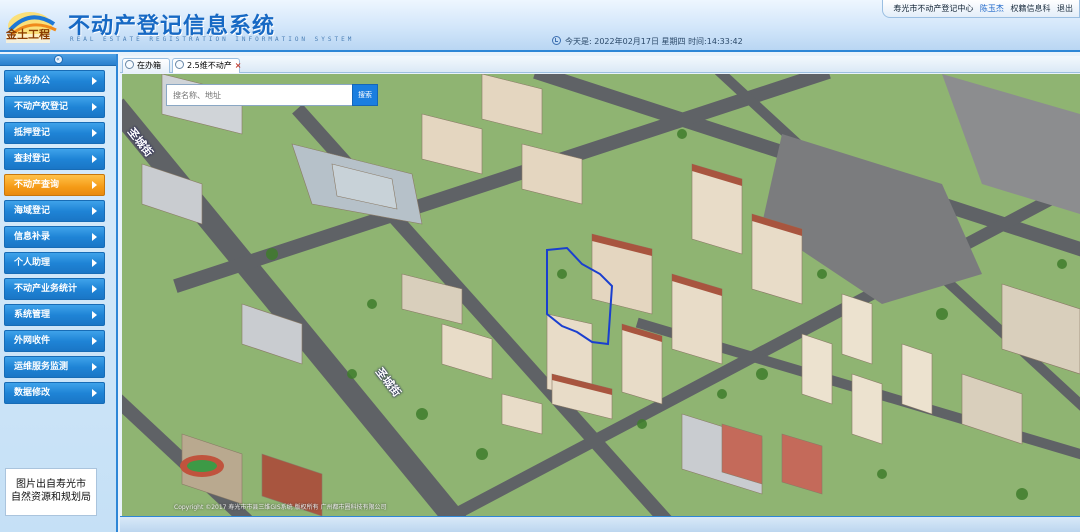  What do you see at coordinates (992, 8) in the screenshot?
I see `user-name: 陈玉杰` at bounding box center [992, 8].